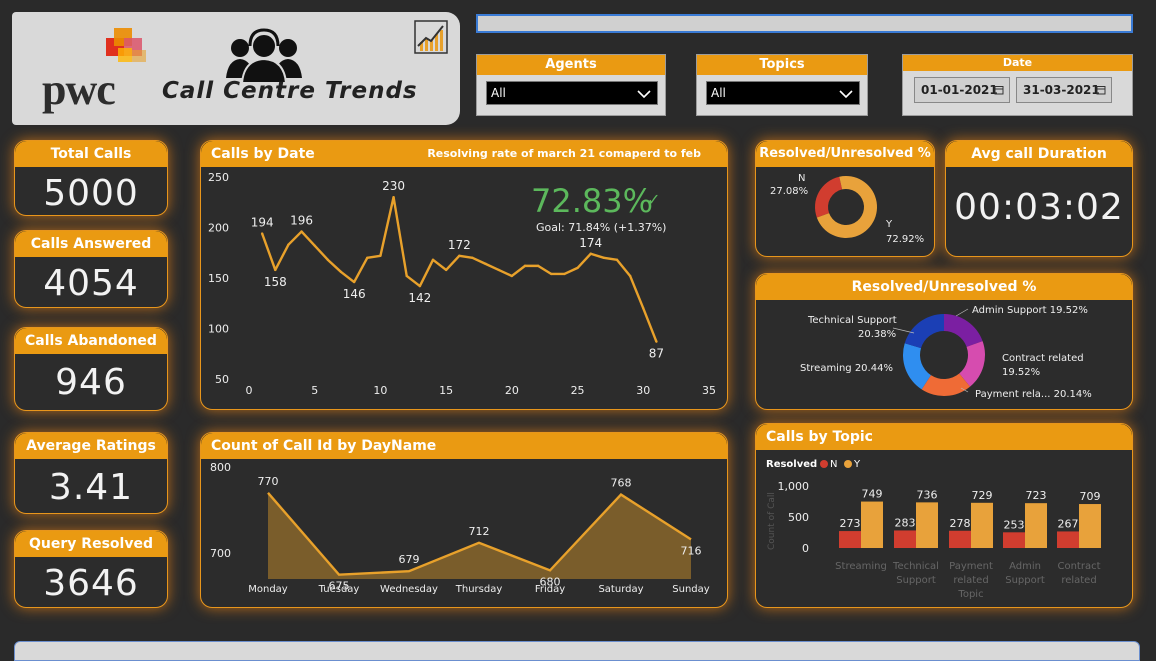  I want to click on data-label: 174, so click(590, 243).